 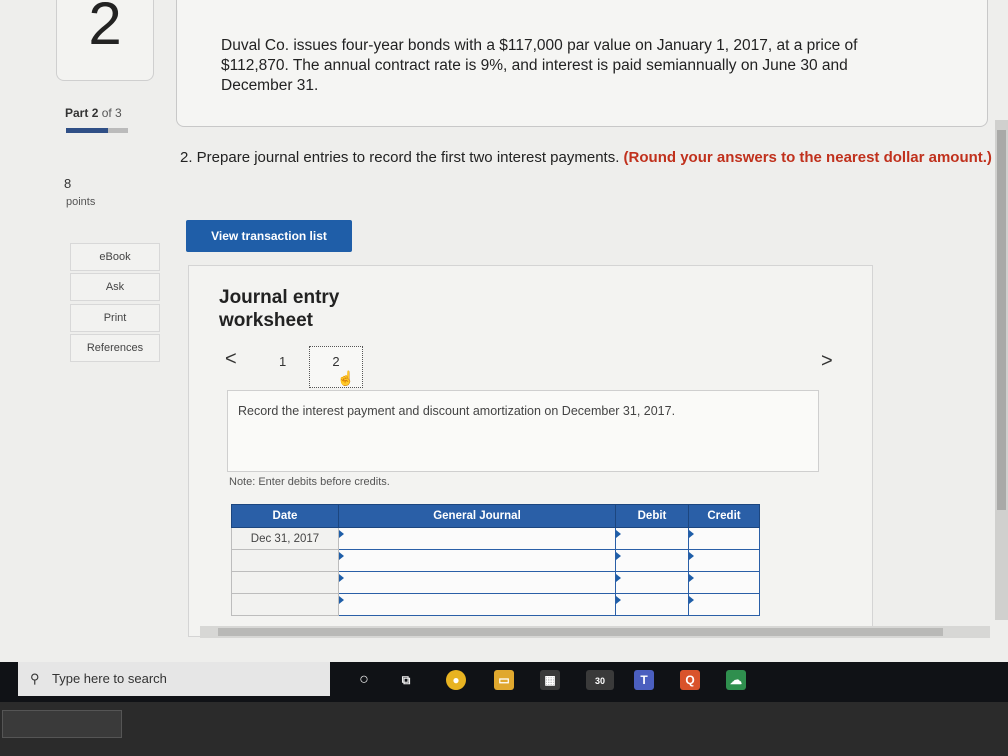 I want to click on cortana-icon: ○, so click(x=364, y=680).